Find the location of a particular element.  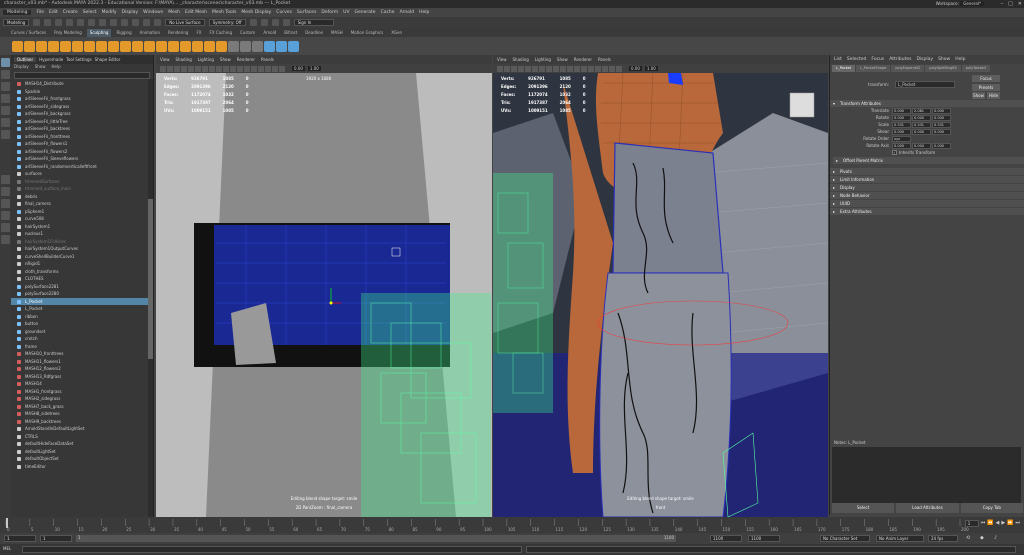

menu-display: Display is located at coordinates (130, 12).